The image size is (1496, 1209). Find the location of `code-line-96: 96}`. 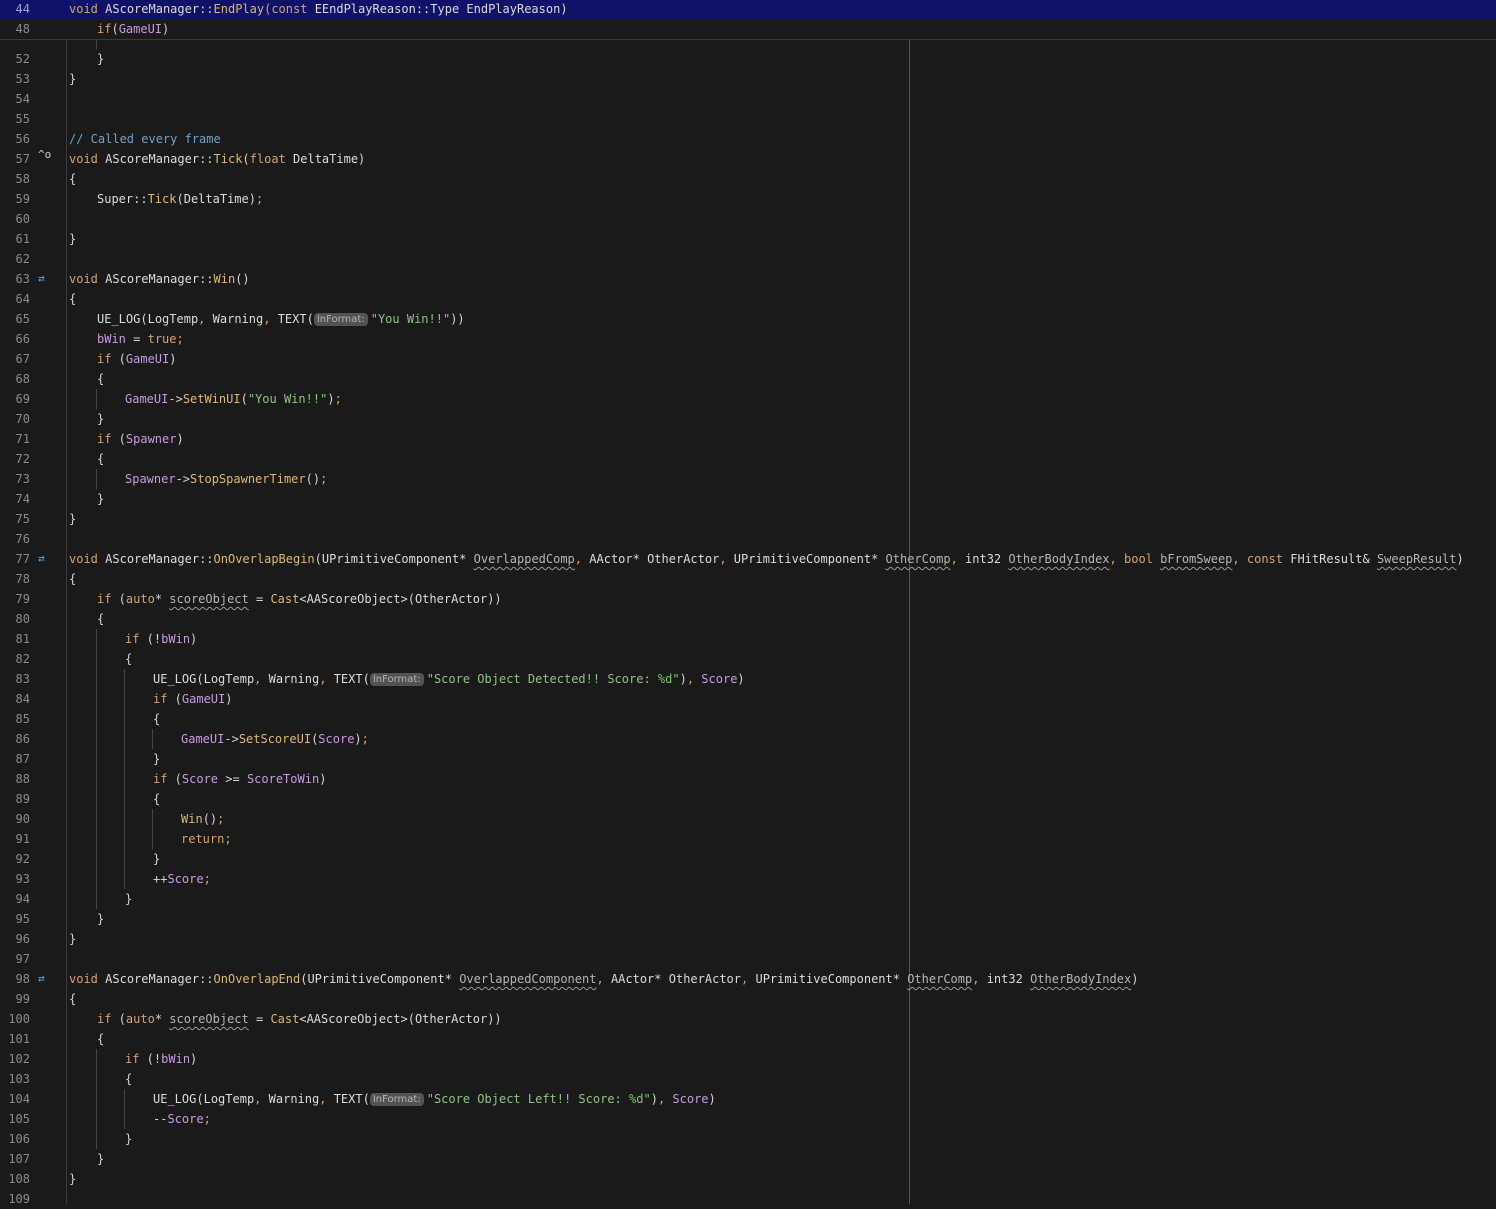

code-line-96: 96} is located at coordinates (748, 939).